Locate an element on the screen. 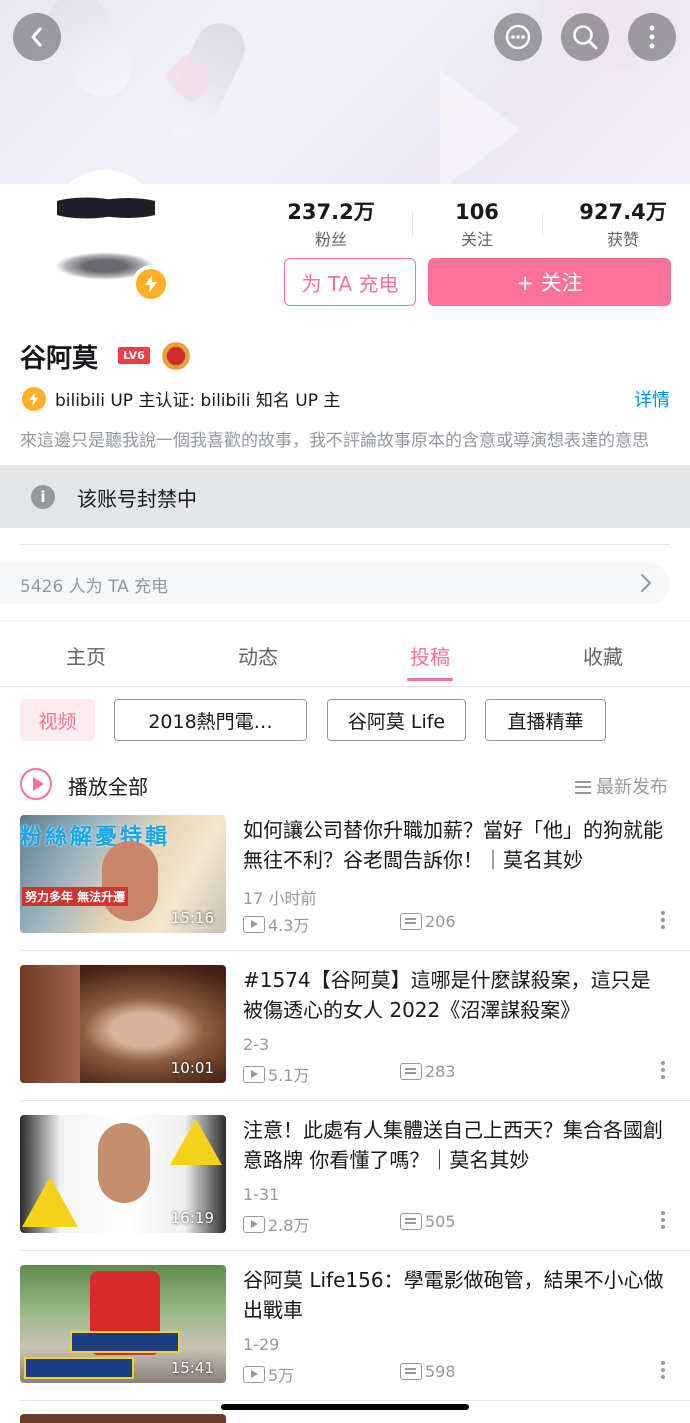 This screenshot has height=1423, width=690. video-duration: 15:16 is located at coordinates (192, 918).